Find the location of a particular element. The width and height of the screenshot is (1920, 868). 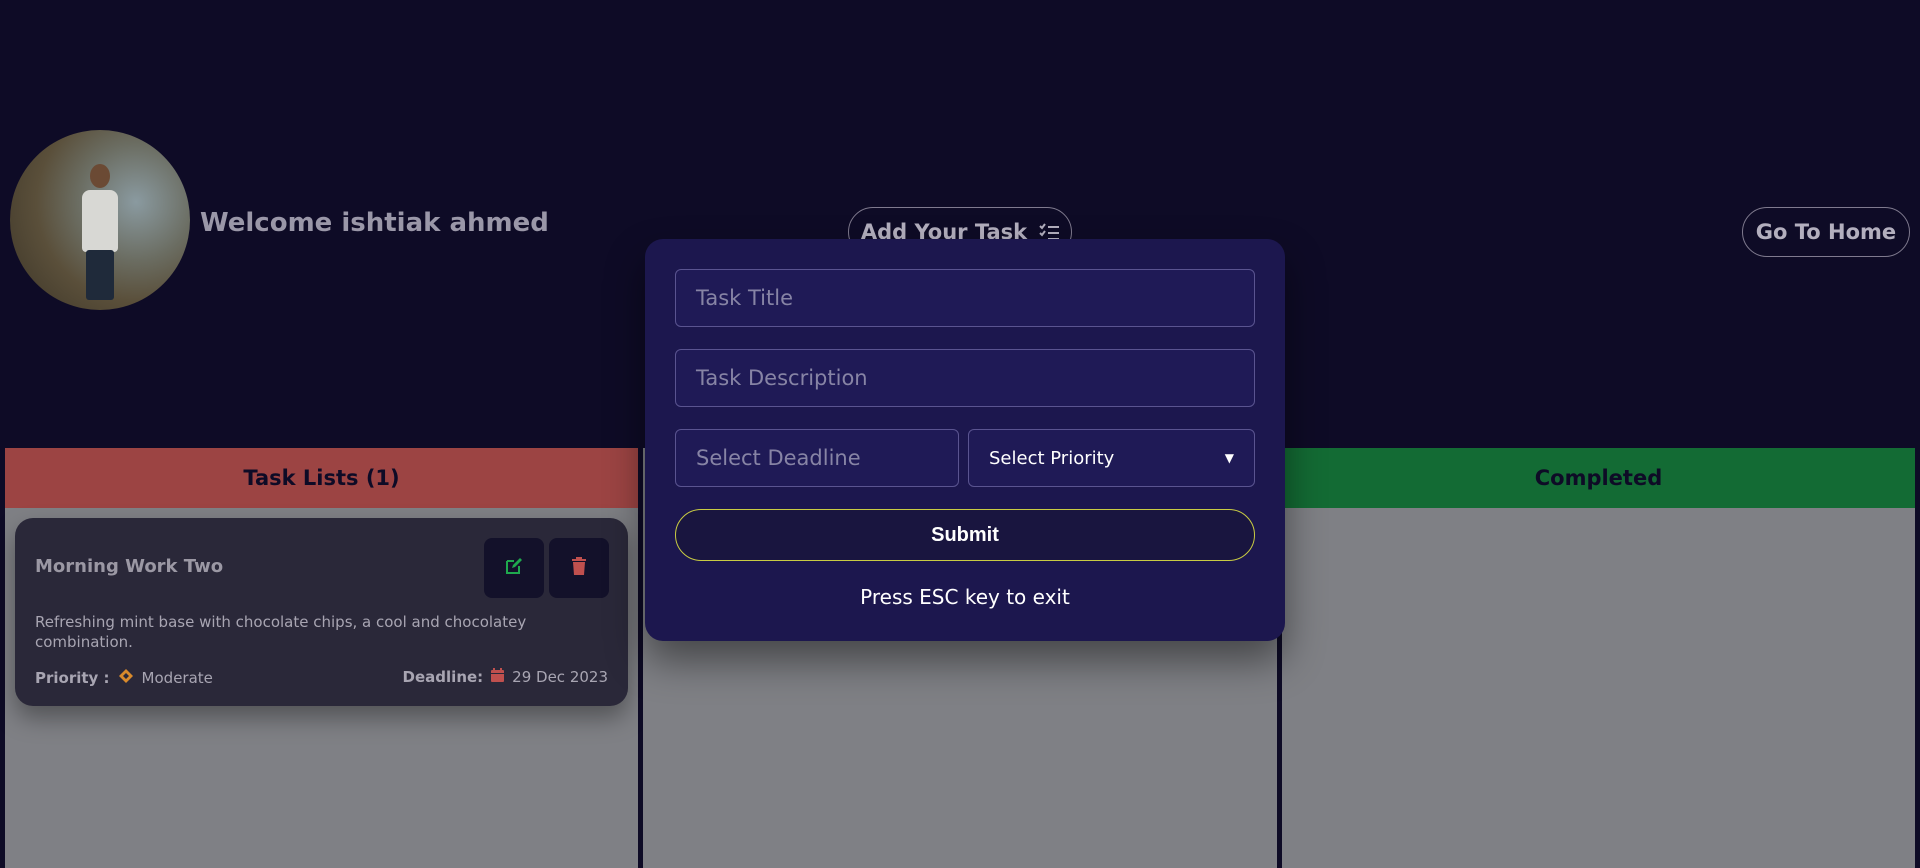

chevron-down-icon: ▼ is located at coordinates (1229, 458).